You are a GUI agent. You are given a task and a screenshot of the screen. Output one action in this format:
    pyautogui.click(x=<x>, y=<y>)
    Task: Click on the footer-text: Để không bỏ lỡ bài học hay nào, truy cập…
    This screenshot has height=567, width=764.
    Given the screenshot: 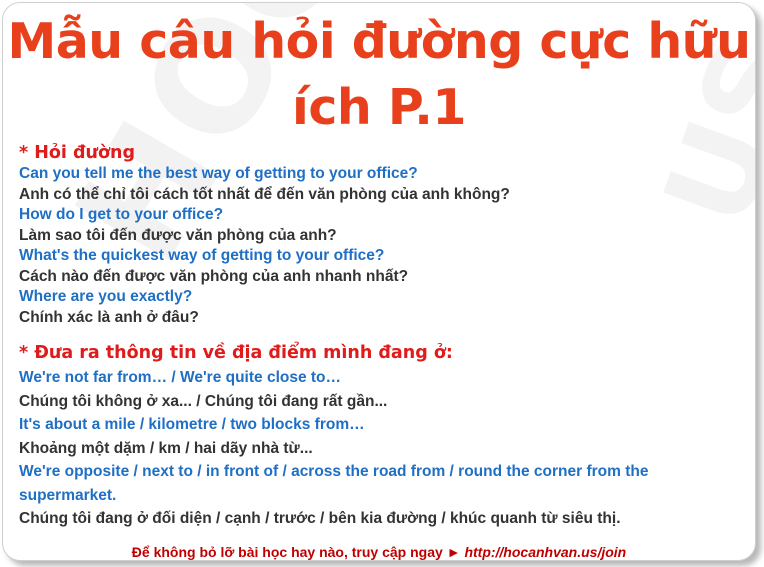 What is the action you would take?
    pyautogui.click(x=287, y=552)
    